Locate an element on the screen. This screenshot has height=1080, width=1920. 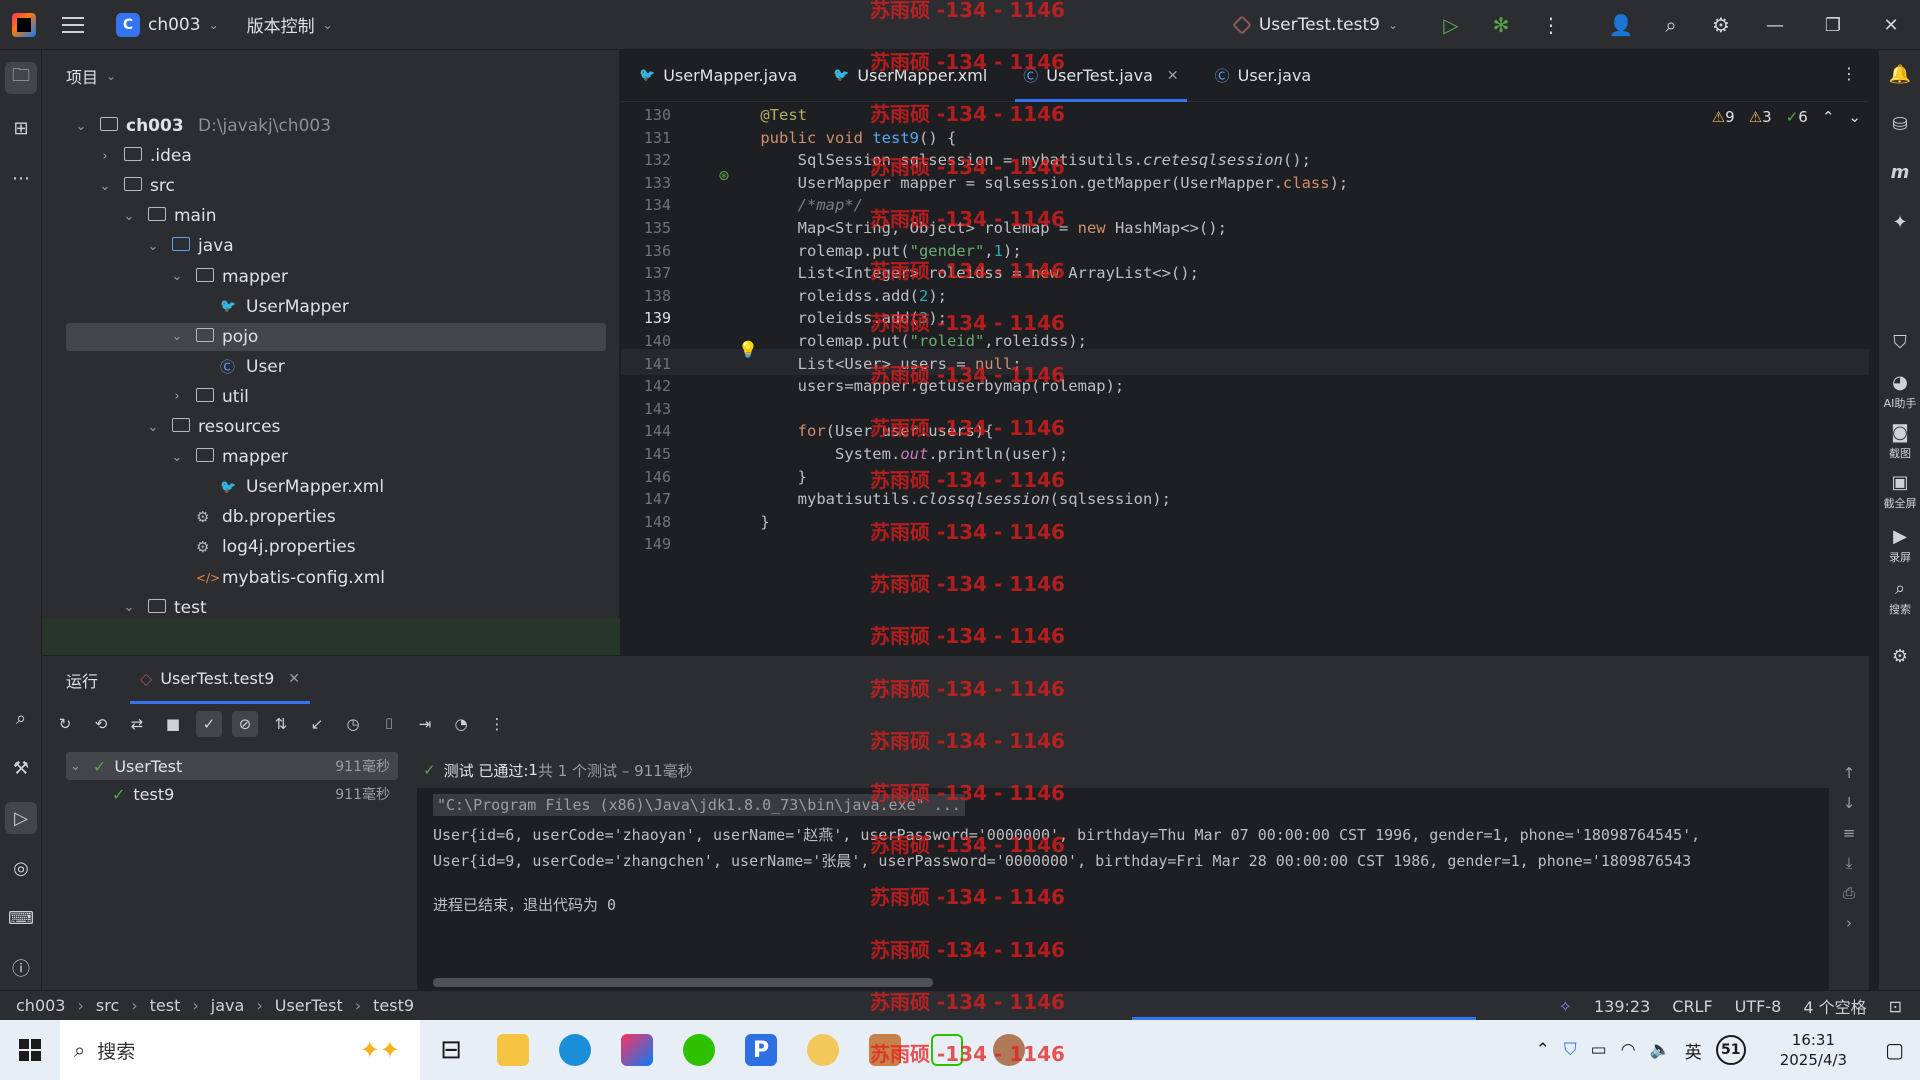
project-switcher: ch003 is located at coordinates (174, 25).